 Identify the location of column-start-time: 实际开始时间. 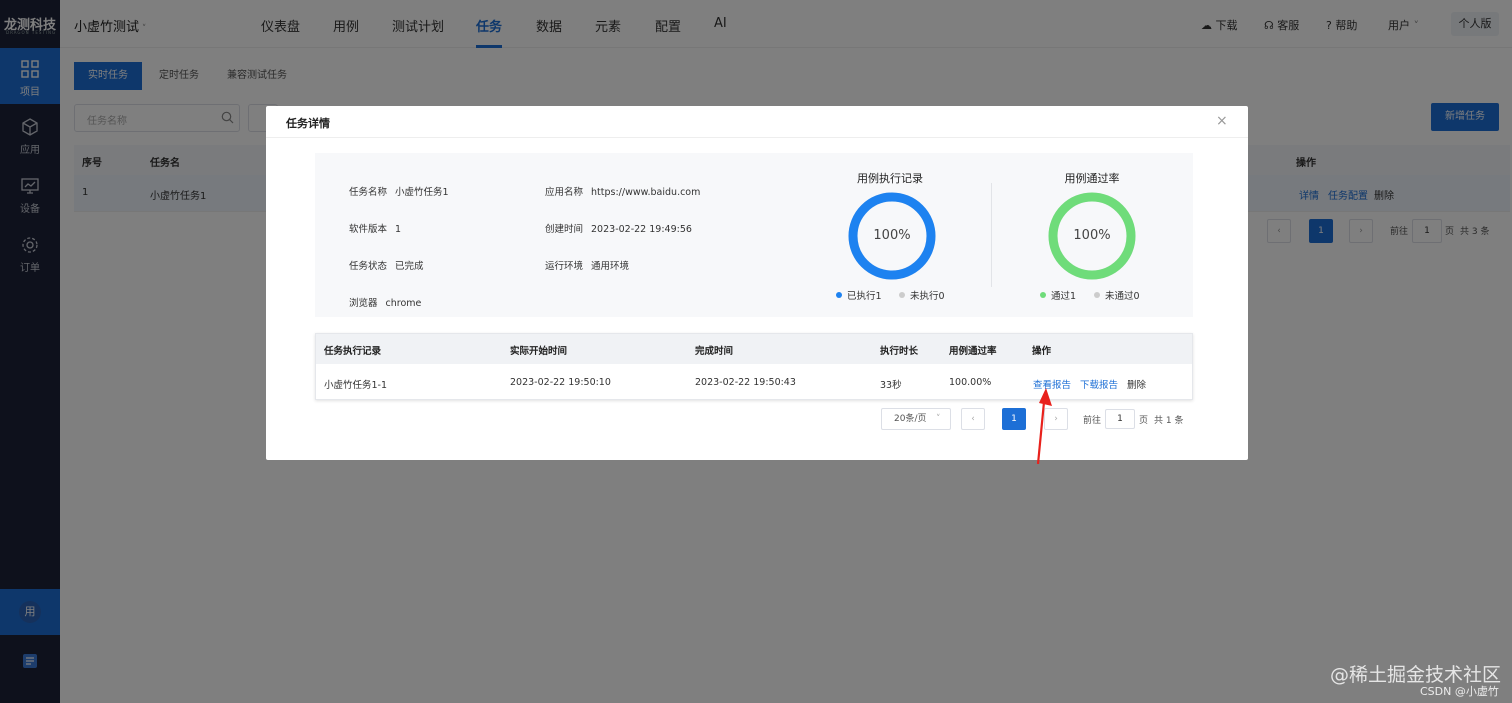
(539, 351).